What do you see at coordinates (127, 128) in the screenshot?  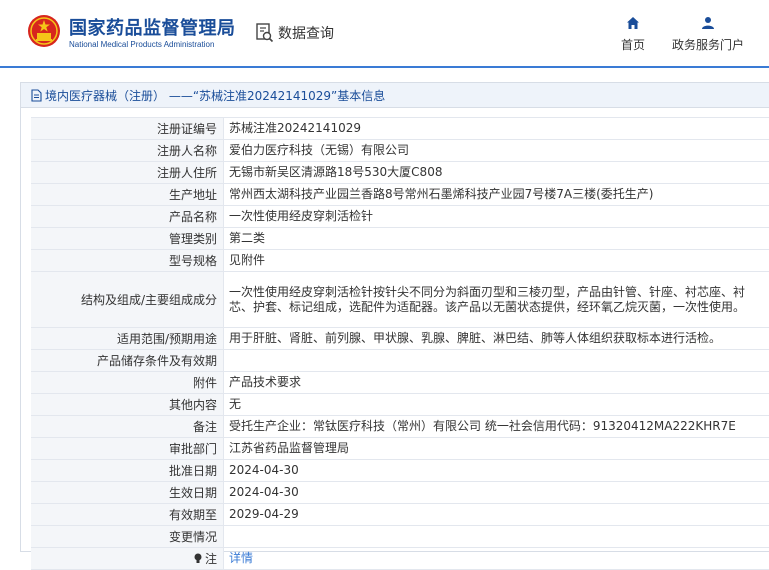 I see `row-key: 注册证编号` at bounding box center [127, 128].